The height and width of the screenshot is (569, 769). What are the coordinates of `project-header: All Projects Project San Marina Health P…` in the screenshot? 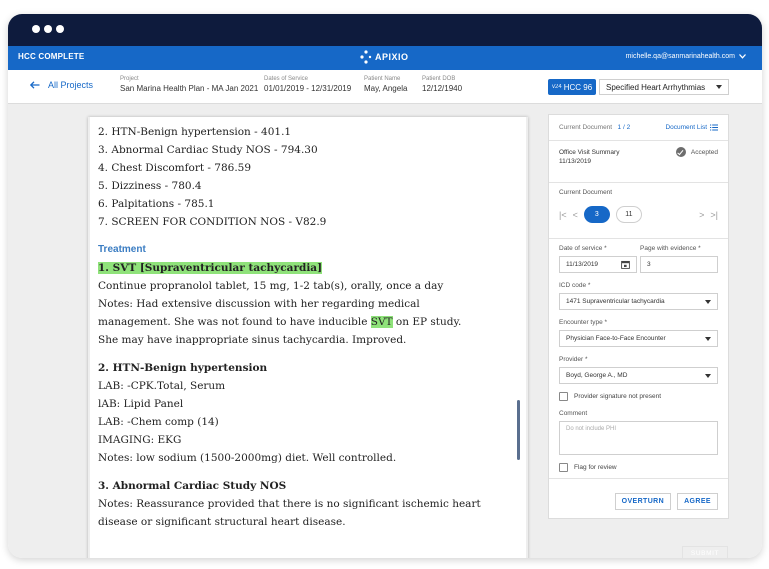 It's located at (385, 87).